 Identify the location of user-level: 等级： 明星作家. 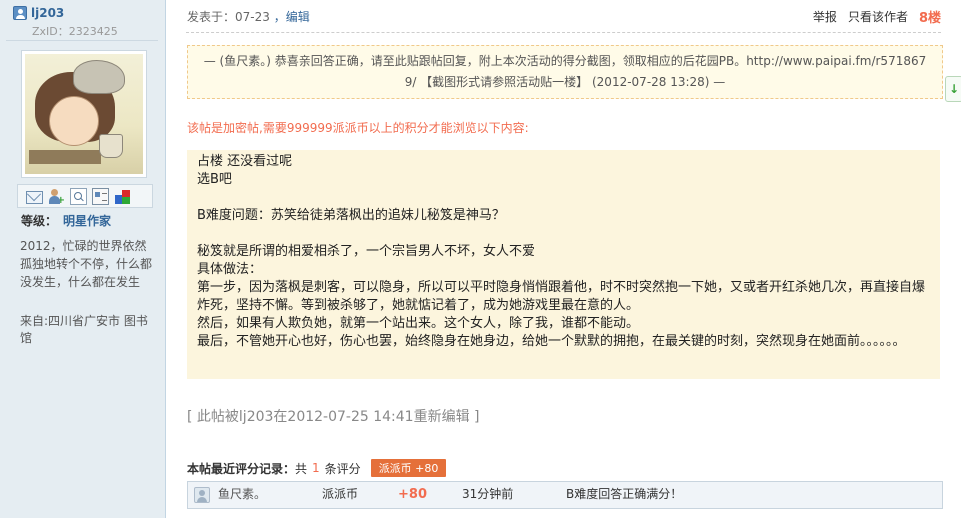
(66, 220).